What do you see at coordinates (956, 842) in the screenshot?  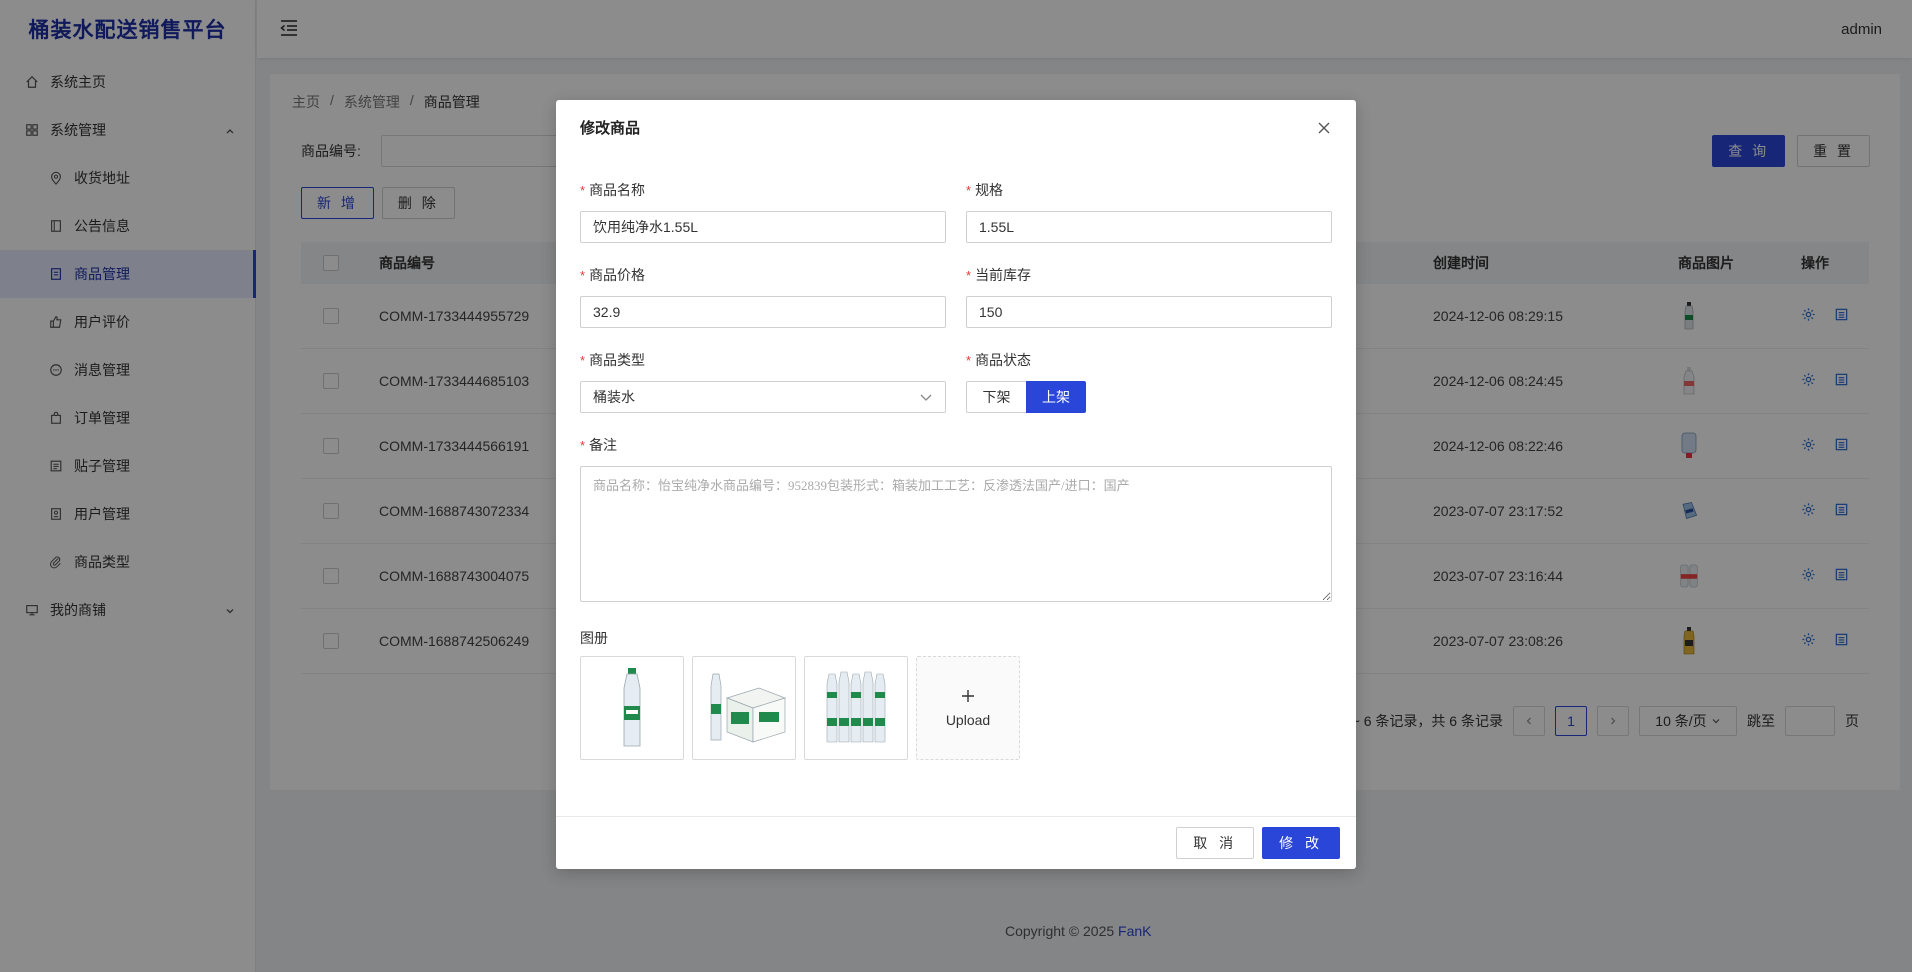 I see `modal-footer: 取 消 修 改` at bounding box center [956, 842].